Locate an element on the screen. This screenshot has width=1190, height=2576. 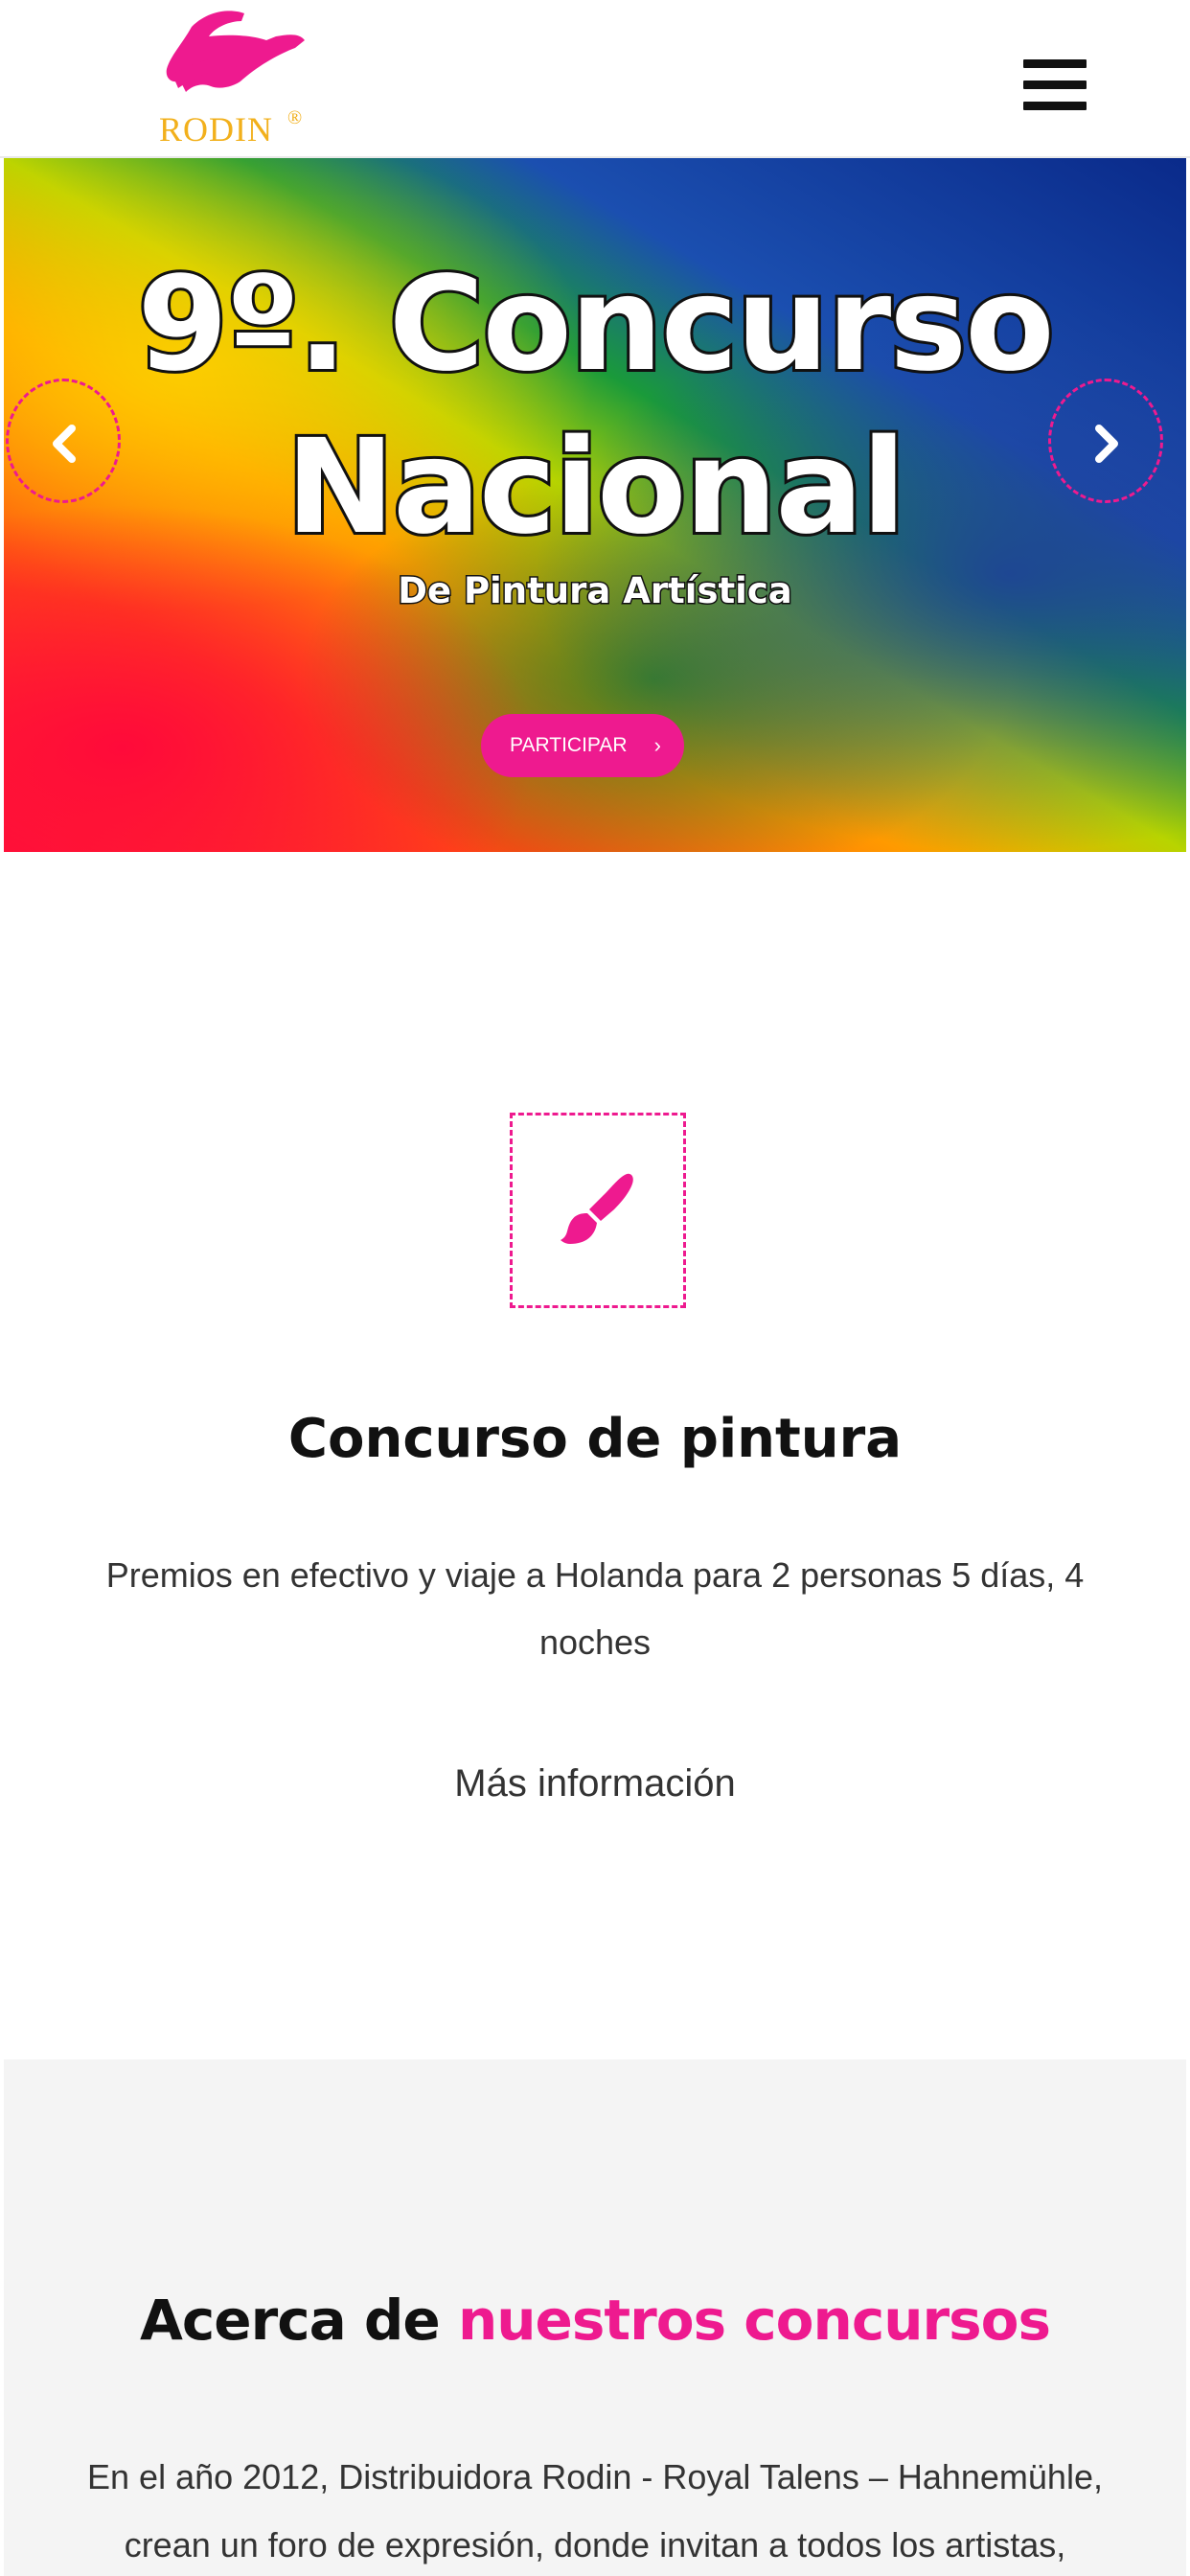
about-title: Acerca de nuestros concursos is located at coordinates (595, 2320).